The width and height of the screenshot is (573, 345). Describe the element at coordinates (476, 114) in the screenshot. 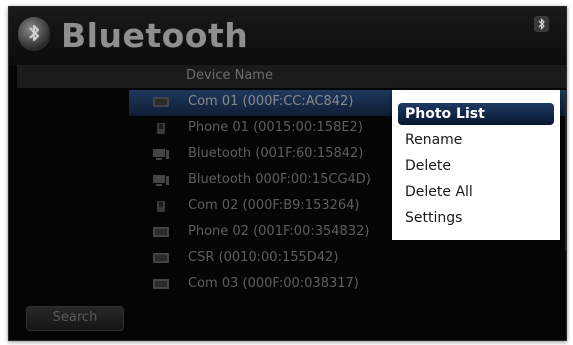

I see `menu-item-photo-list: Photo List` at that location.